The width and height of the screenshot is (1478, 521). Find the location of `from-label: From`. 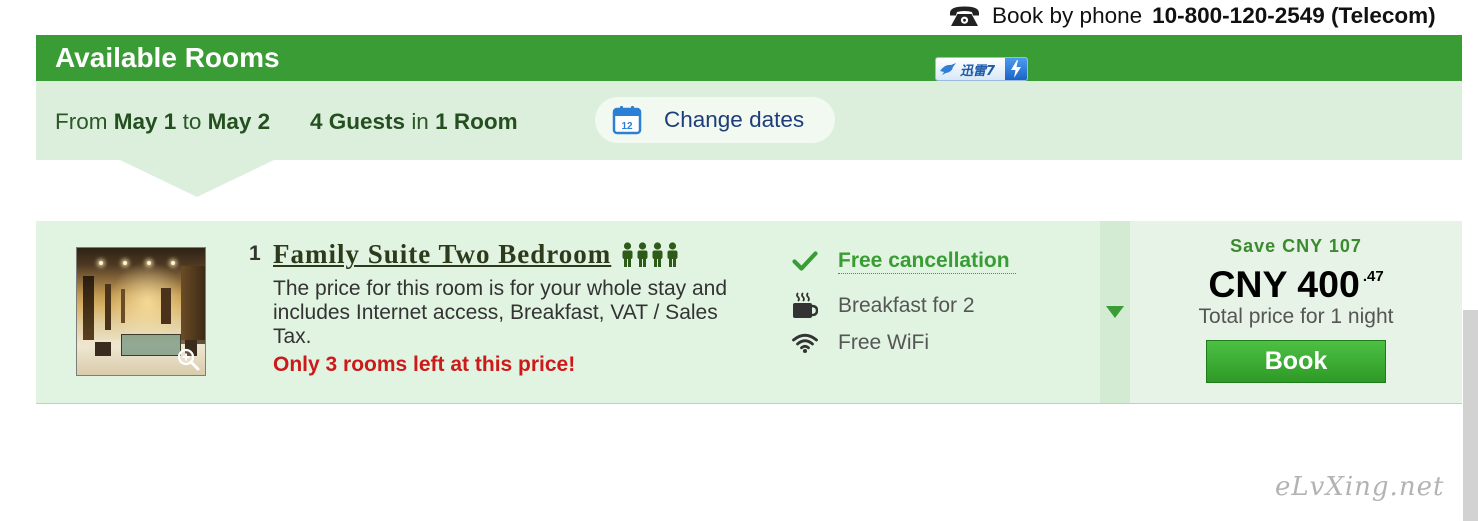

from-label: From is located at coordinates (81, 121).